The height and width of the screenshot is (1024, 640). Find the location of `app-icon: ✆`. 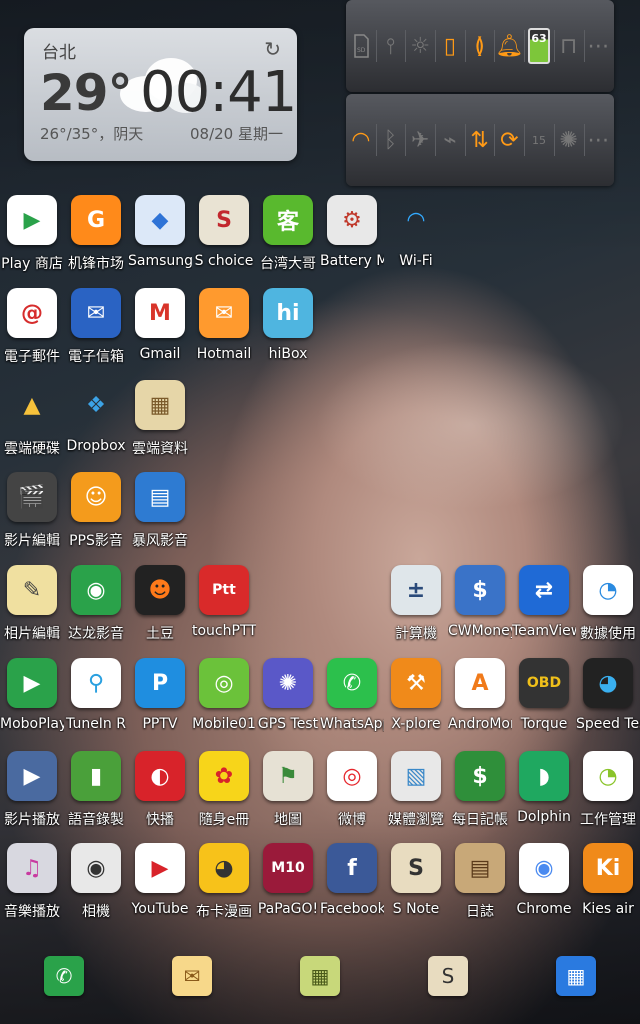

app-icon: ✆ is located at coordinates (352, 683).